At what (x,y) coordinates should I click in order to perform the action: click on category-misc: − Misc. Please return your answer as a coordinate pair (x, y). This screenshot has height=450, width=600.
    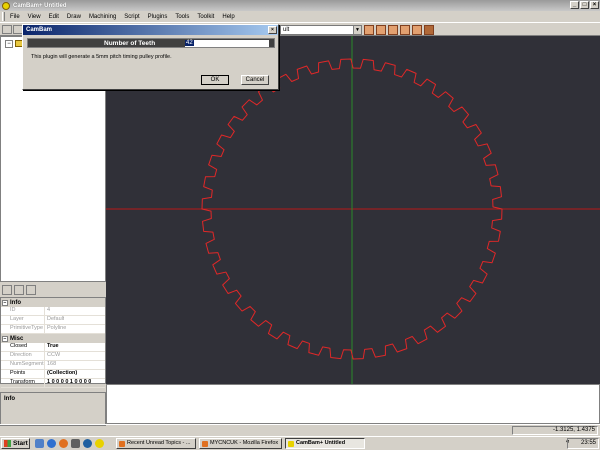
    Looking at the image, I should click on (53, 338).